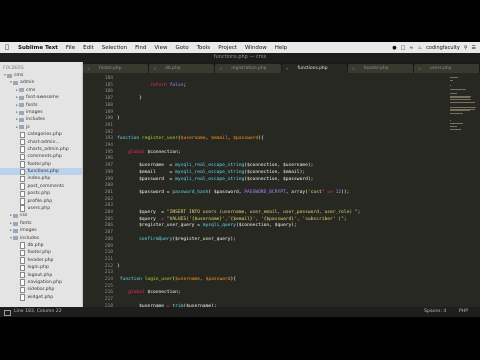 The image size is (480, 360). I want to click on menu-view: View, so click(160, 48).